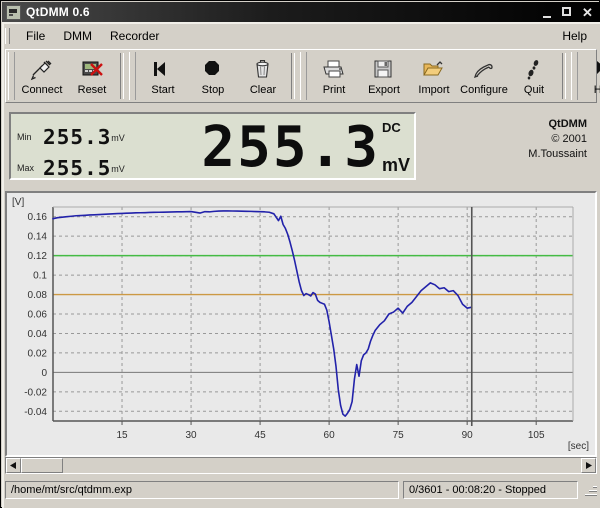 The height and width of the screenshot is (508, 600). I want to click on floppy-icon, so click(384, 70).